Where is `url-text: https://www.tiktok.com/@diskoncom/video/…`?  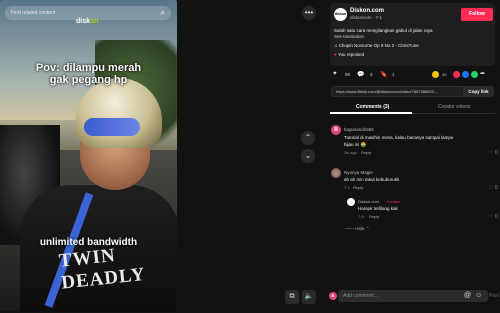
url-text: https://www.tiktok.com/@diskoncom/video/… is located at coordinates (387, 91).